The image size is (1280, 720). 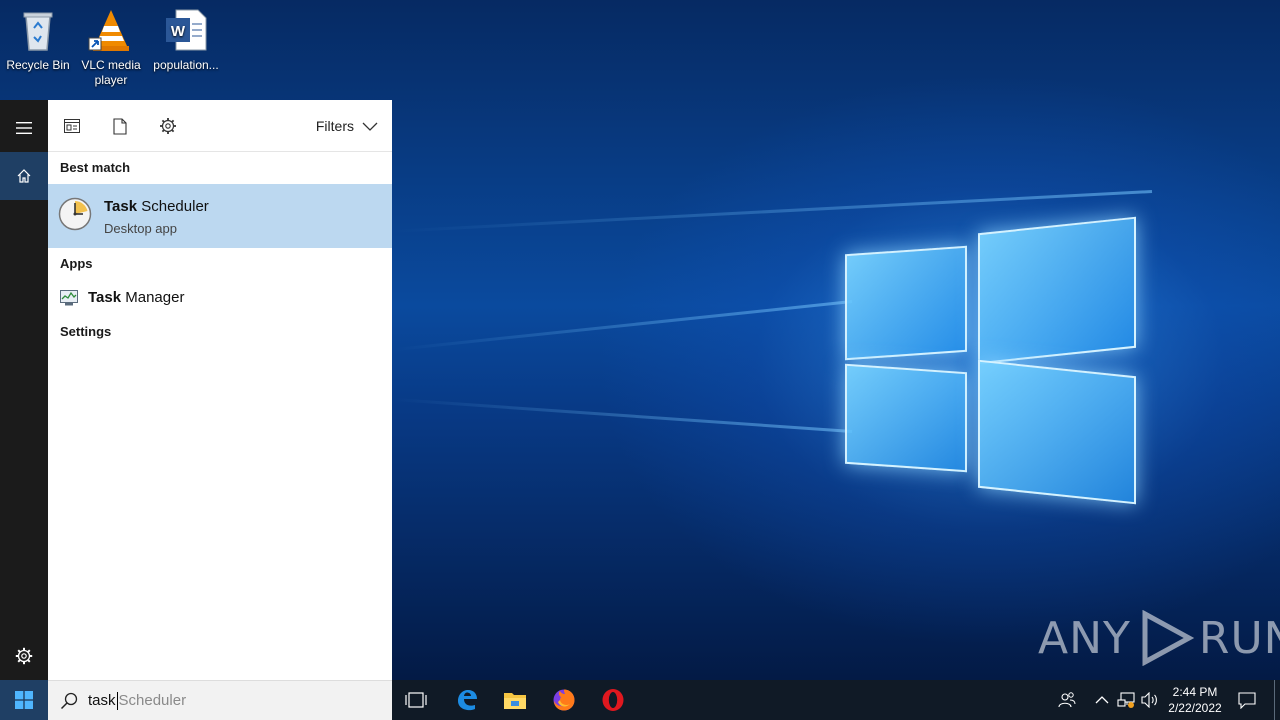 I want to click on show-hidden-icons-button, so click(x=1102, y=700).